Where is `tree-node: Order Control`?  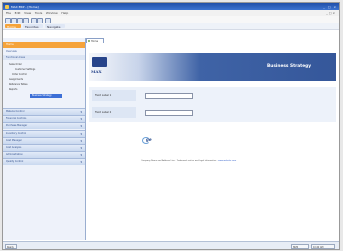
tree-node: Order Control is located at coordinates (19, 75).